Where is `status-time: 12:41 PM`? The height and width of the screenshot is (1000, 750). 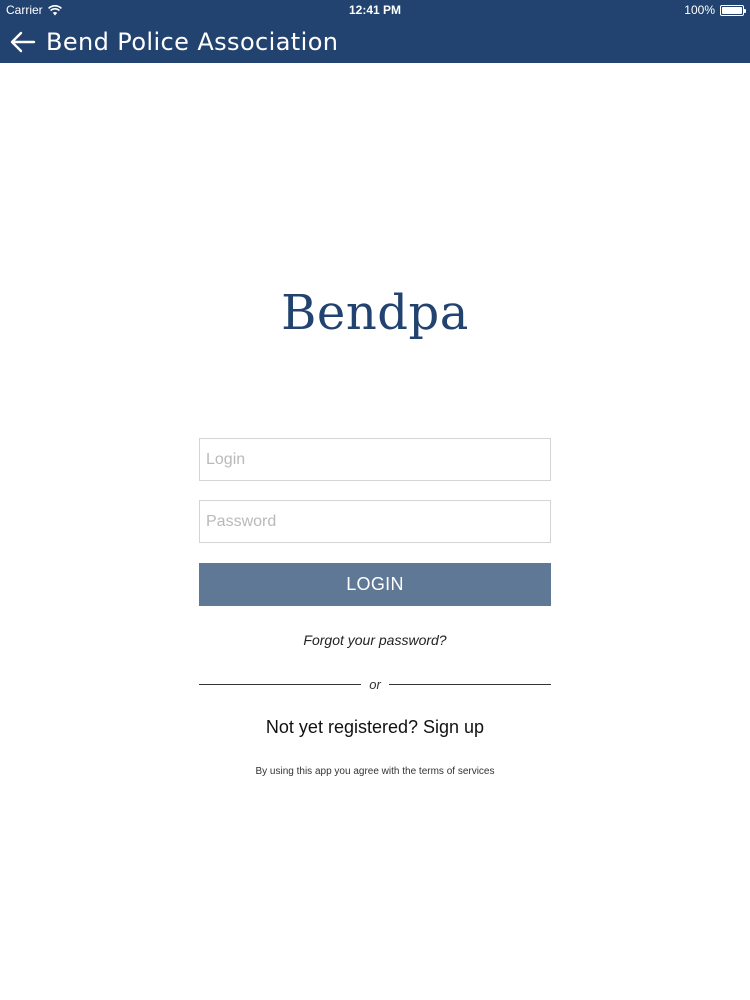
status-time: 12:41 PM is located at coordinates (375, 10).